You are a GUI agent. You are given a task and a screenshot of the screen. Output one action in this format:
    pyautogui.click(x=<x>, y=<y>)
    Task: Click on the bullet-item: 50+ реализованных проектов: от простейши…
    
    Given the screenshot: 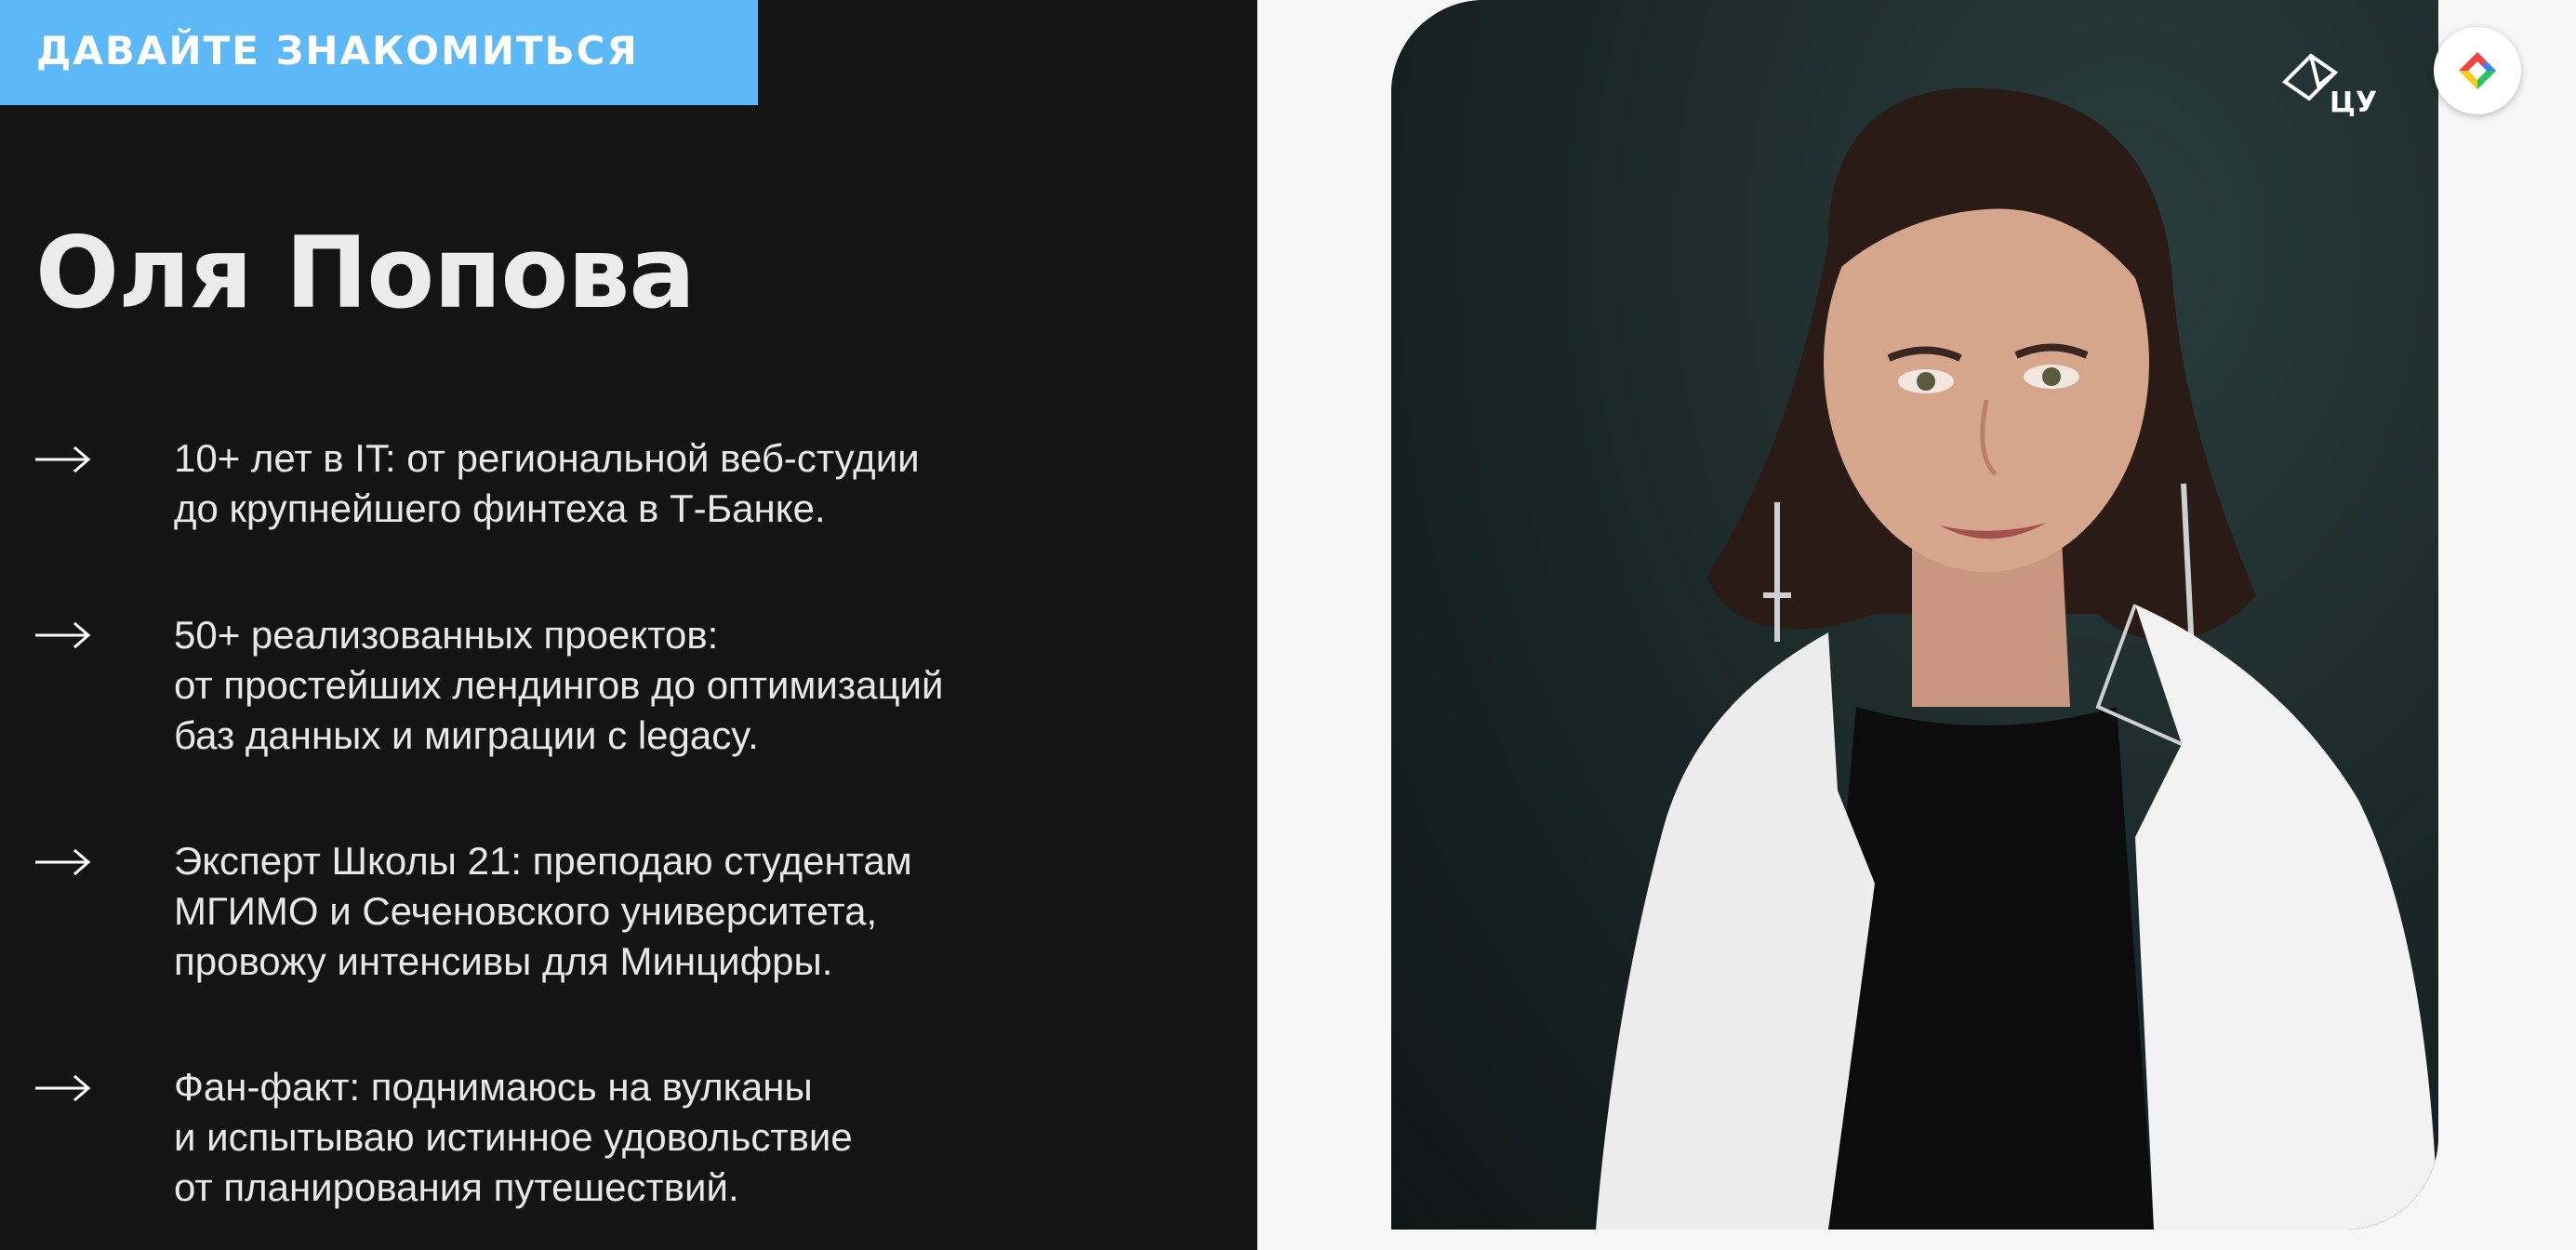 What is the action you would take?
    pyautogui.click(x=559, y=685)
    